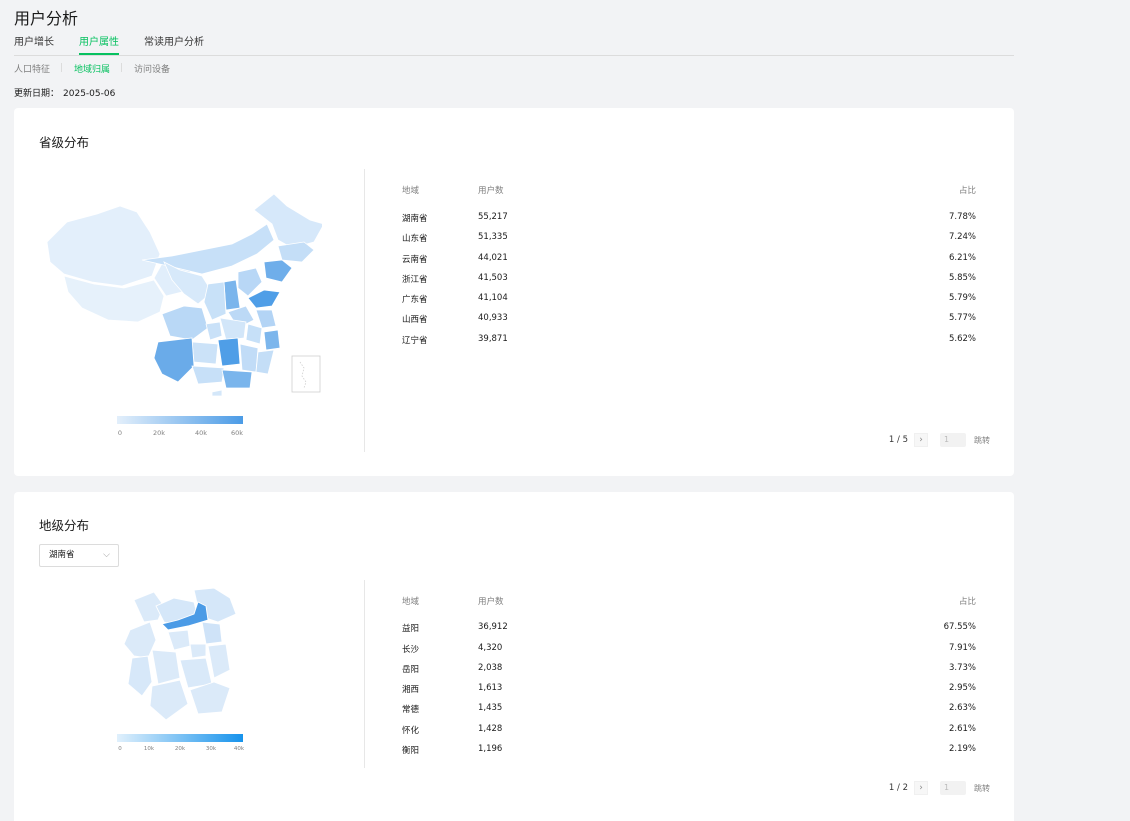 The image size is (1130, 821). What do you see at coordinates (514, 222) in the screenshot?
I see `table-row: 湖南省 55,217 7.78%` at bounding box center [514, 222].